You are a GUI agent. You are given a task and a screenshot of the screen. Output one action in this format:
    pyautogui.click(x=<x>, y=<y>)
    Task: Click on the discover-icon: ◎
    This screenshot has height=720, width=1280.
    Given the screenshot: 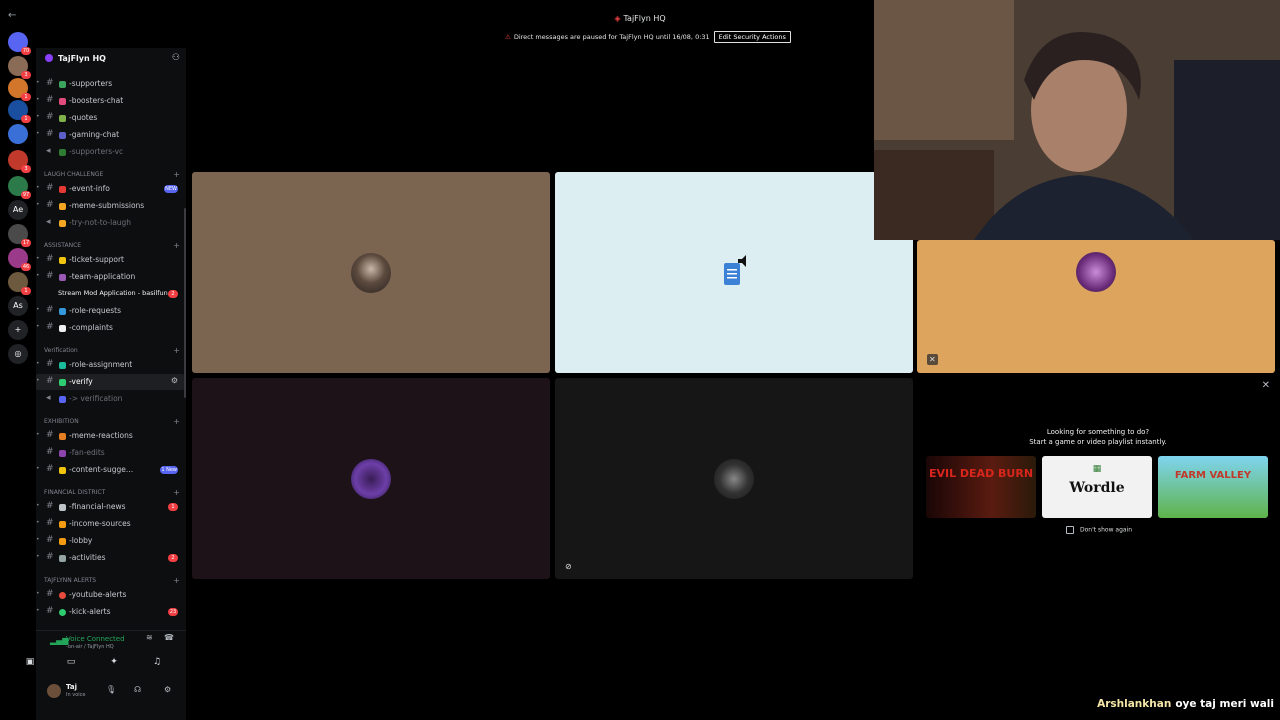 What is the action you would take?
    pyautogui.click(x=18, y=354)
    